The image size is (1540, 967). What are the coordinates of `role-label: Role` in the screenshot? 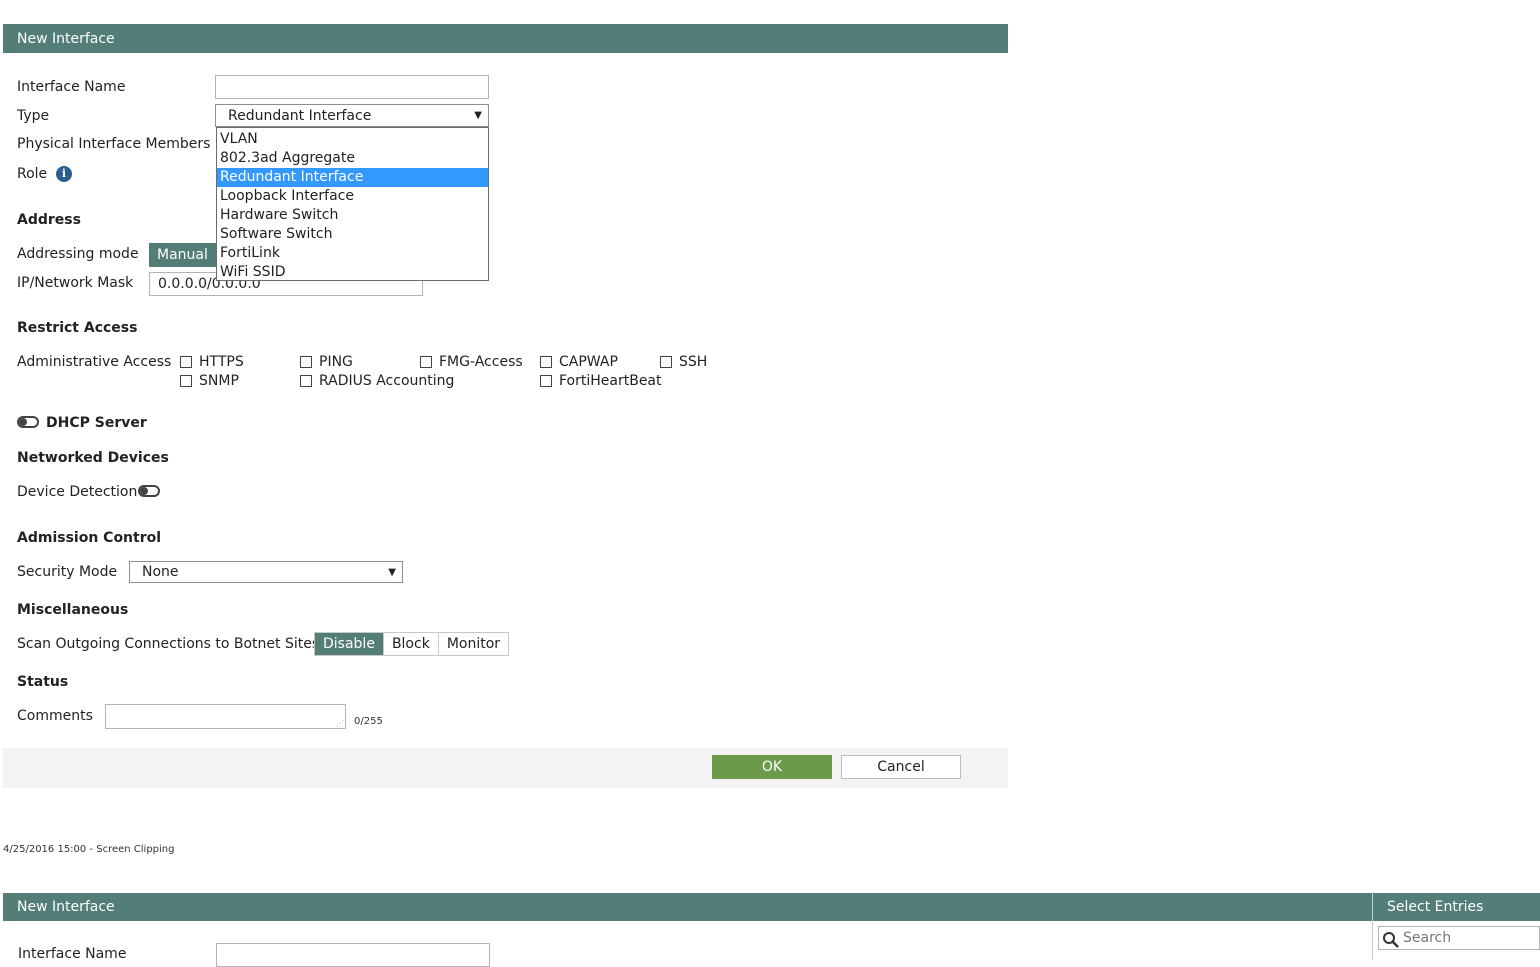 It's located at (32, 174).